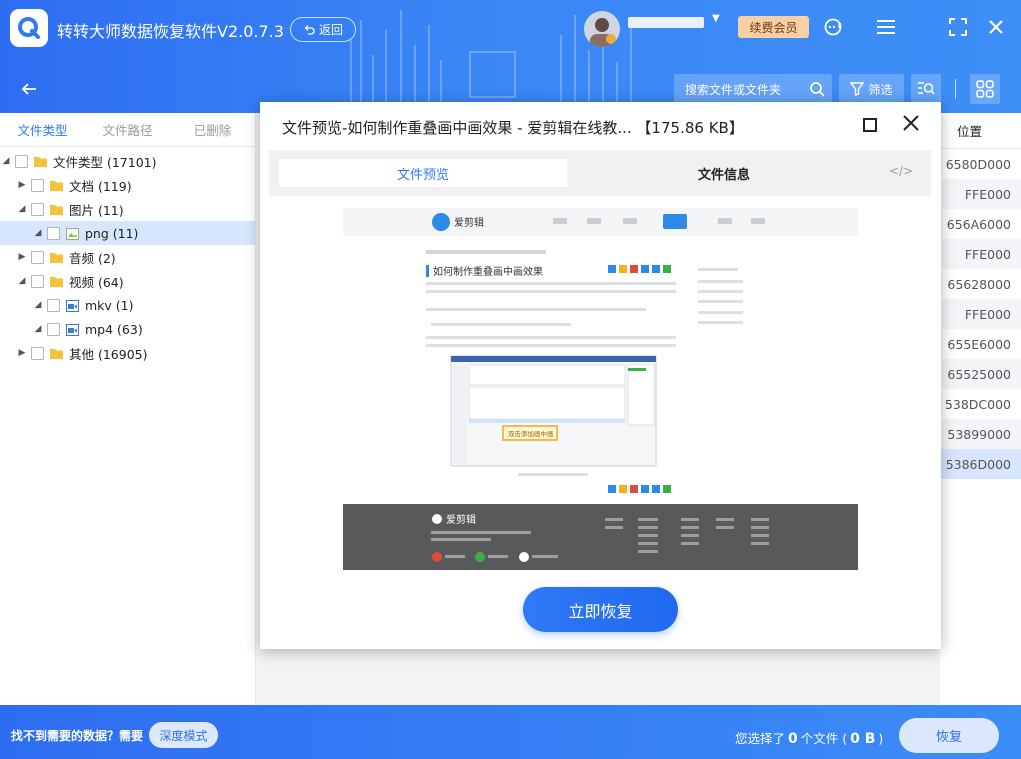  I want to click on tree-item-label: 文件类型 (17101), so click(105, 162).